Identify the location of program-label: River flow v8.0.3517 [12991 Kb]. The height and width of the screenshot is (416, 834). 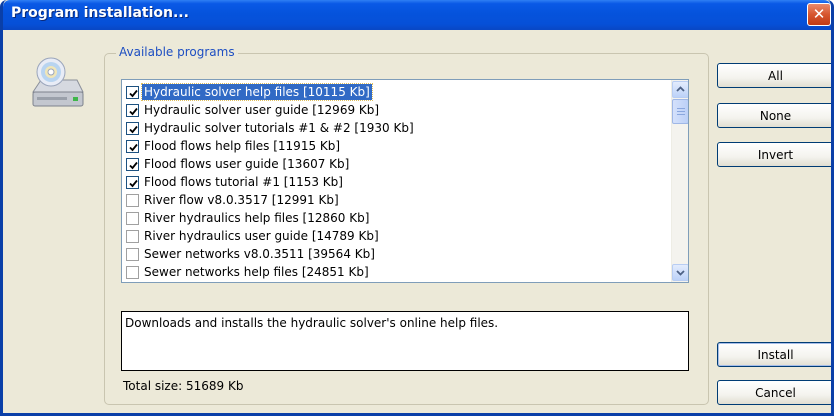
(241, 200).